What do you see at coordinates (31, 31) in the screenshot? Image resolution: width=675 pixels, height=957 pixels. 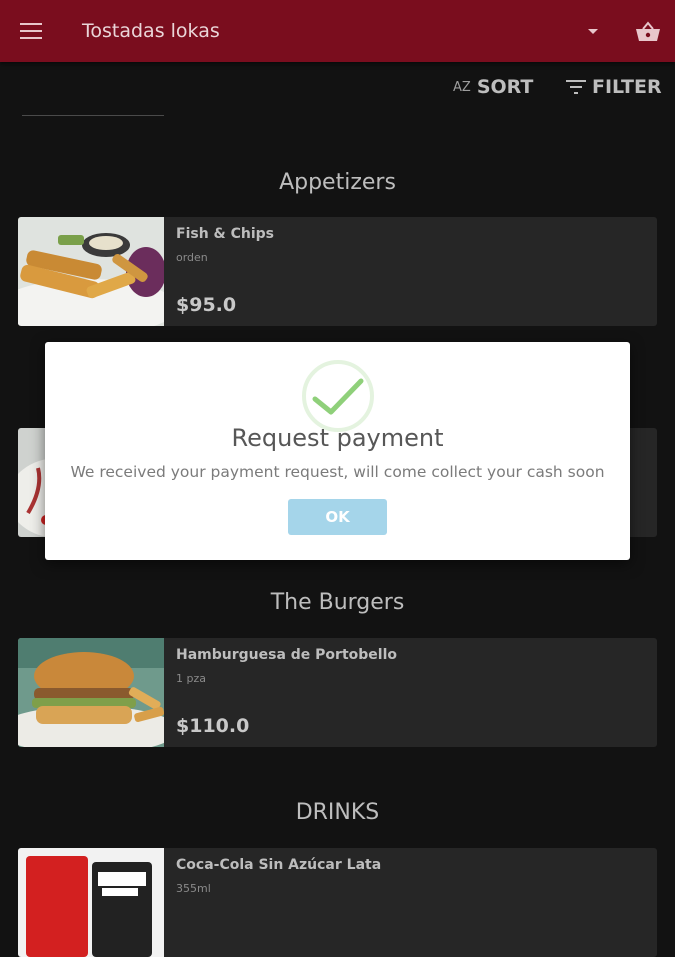 I see `menu-icon` at bounding box center [31, 31].